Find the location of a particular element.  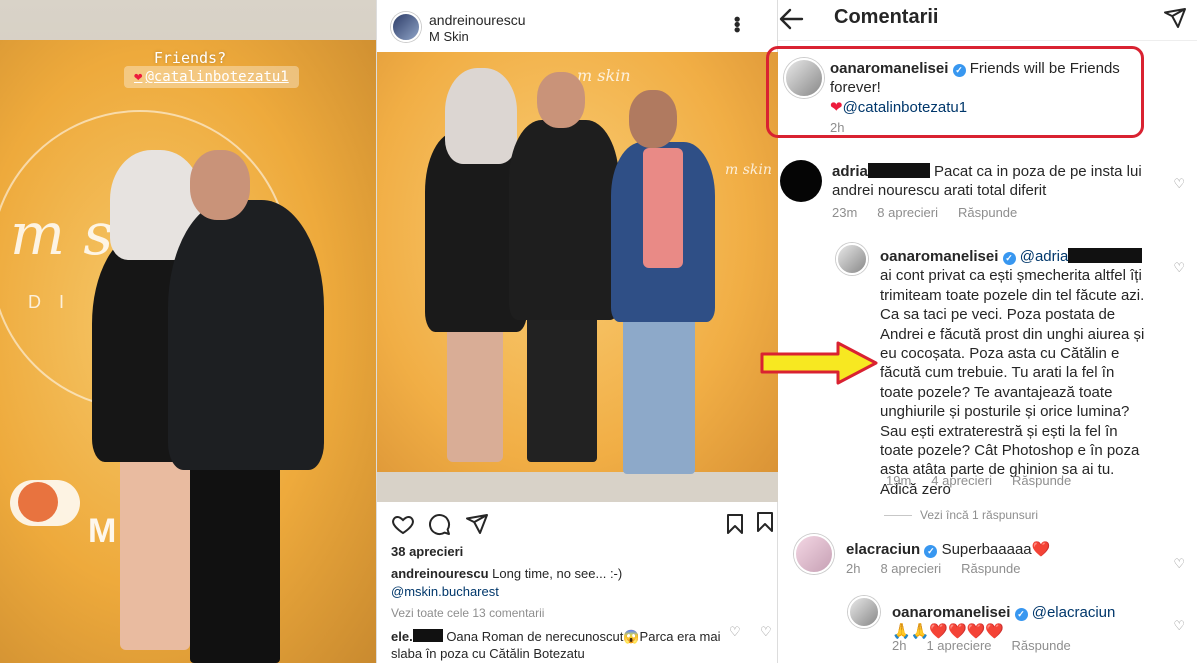

story-person-1-legs is located at coordinates (155, 550).